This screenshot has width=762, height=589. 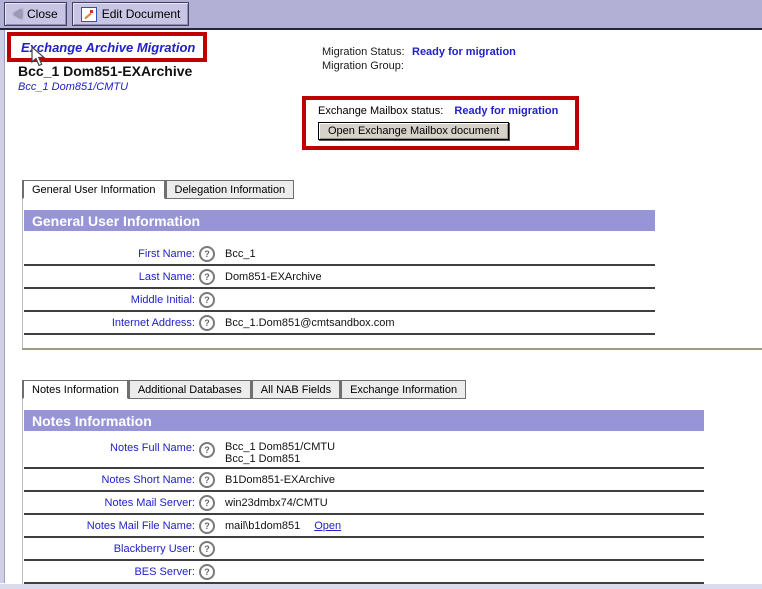 I want to click on notes-mail-server-value: win23dmbx74/CMTU, so click(x=276, y=502).